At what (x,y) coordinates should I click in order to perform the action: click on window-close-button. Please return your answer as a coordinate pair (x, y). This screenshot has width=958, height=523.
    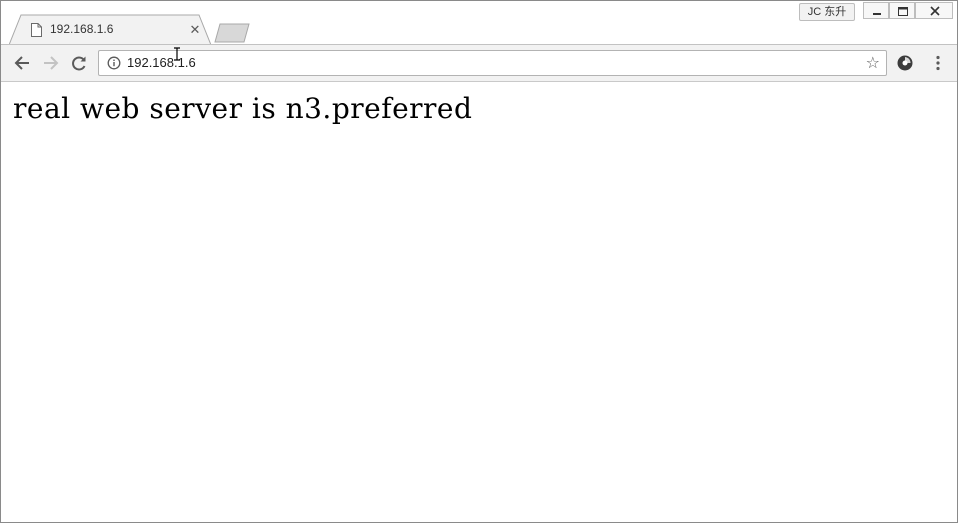
    Looking at the image, I should click on (934, 10).